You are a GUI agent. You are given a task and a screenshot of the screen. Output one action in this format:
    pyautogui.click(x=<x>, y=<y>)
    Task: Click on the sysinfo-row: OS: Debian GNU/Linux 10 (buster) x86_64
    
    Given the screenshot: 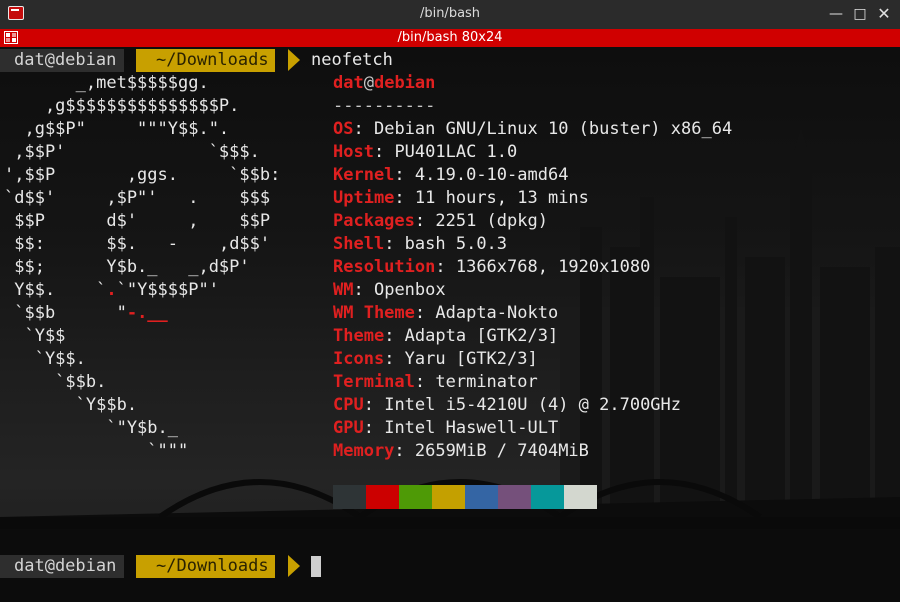 What is the action you would take?
    pyautogui.click(x=532, y=129)
    